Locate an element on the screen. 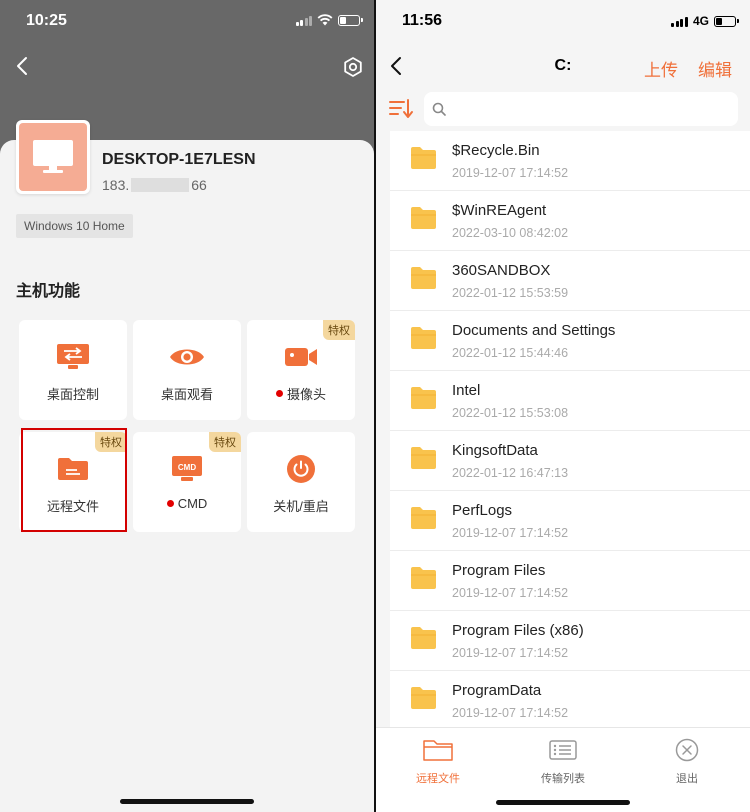 The height and width of the screenshot is (812, 750). tile-cmd: 特权 CMD CMD is located at coordinates (187, 482).